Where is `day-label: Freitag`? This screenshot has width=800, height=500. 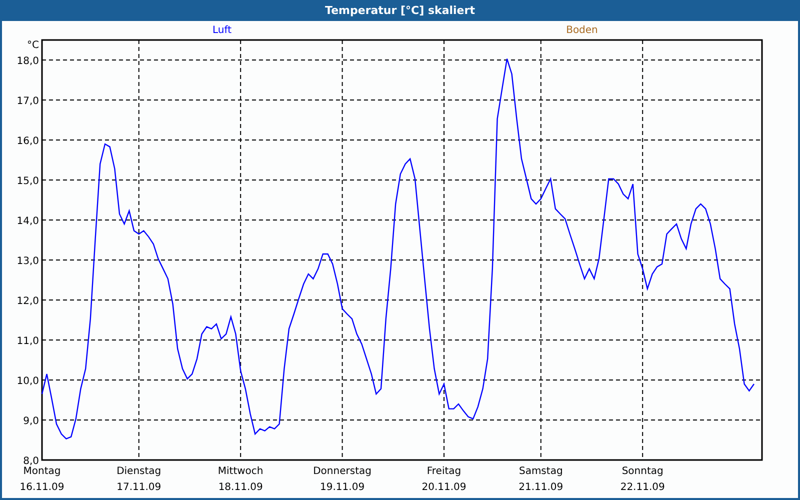 day-label: Freitag is located at coordinates (444, 471).